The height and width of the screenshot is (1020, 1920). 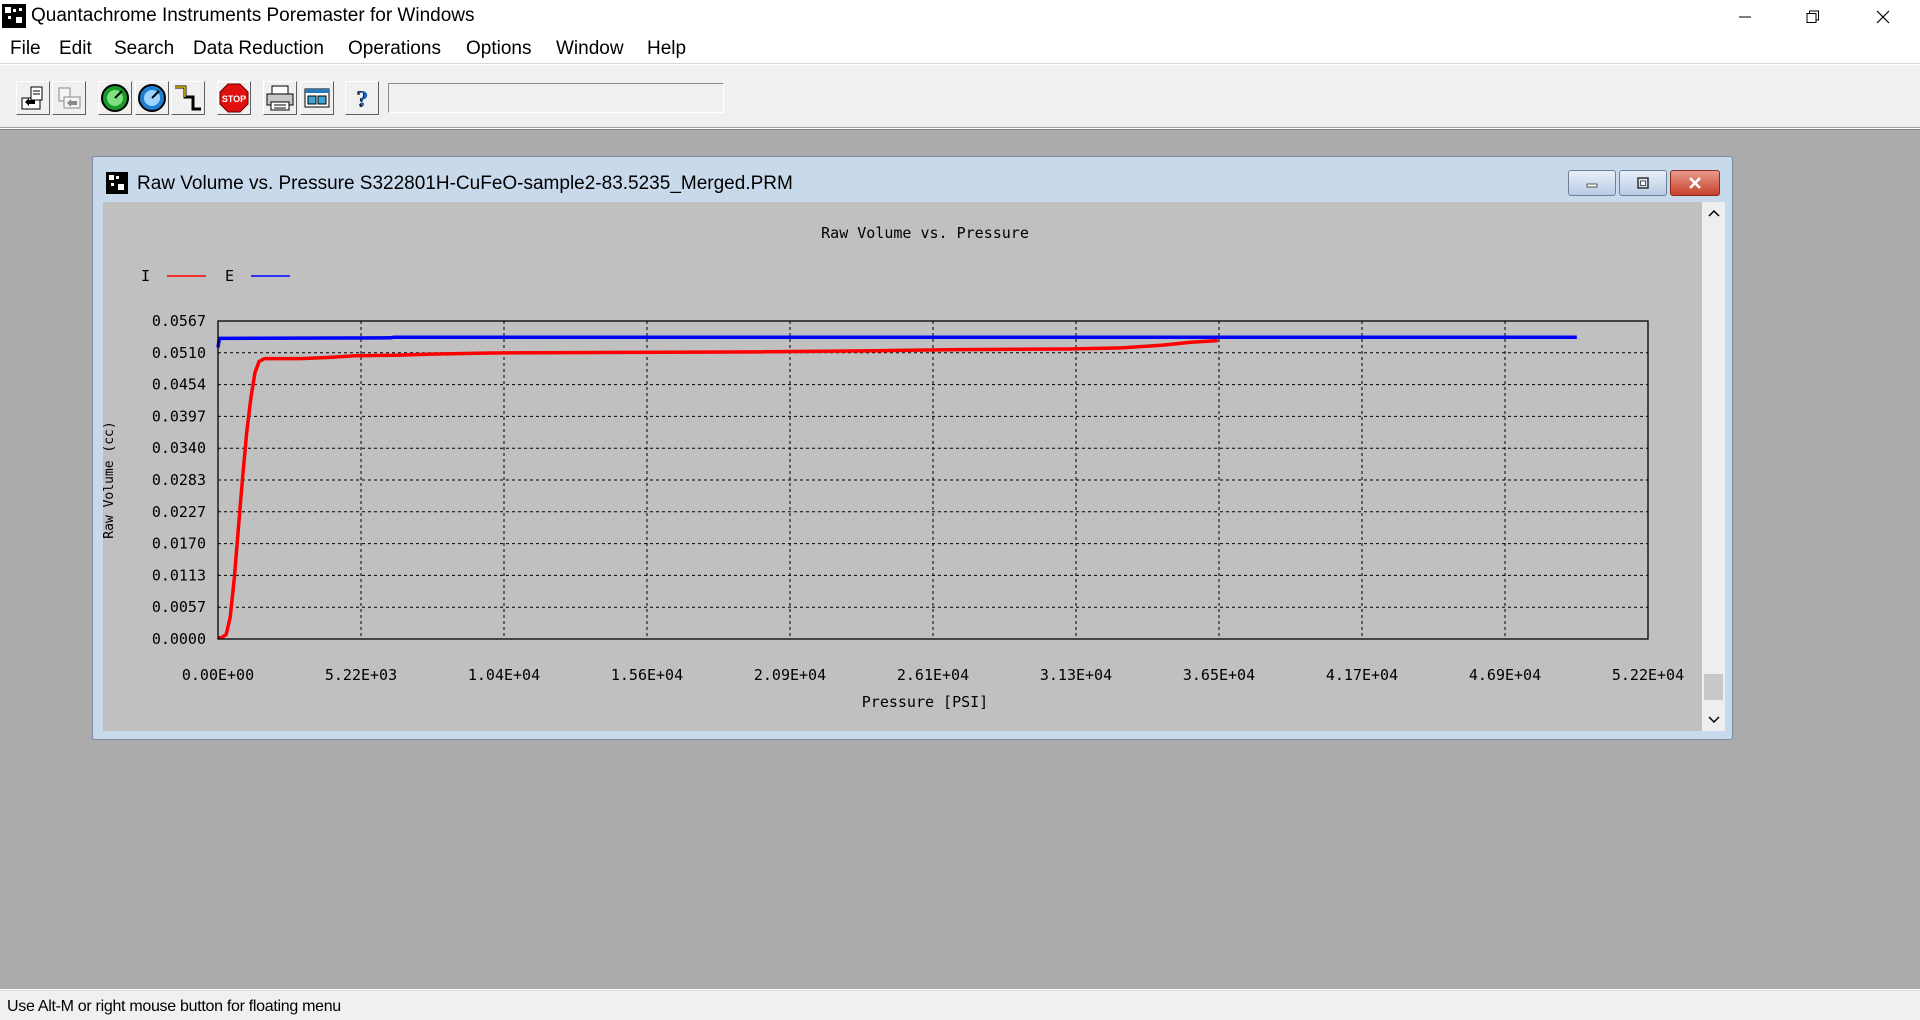 I want to click on report-icon, so click(x=317, y=98).